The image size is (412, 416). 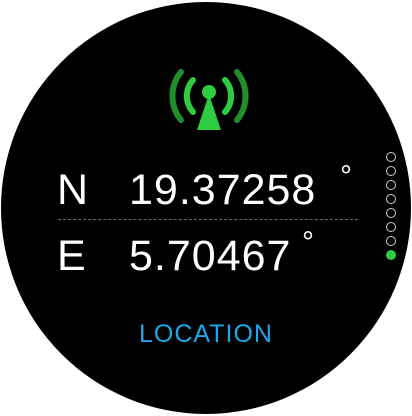 I want to click on screen-title: LOCATION, so click(x=206, y=334).